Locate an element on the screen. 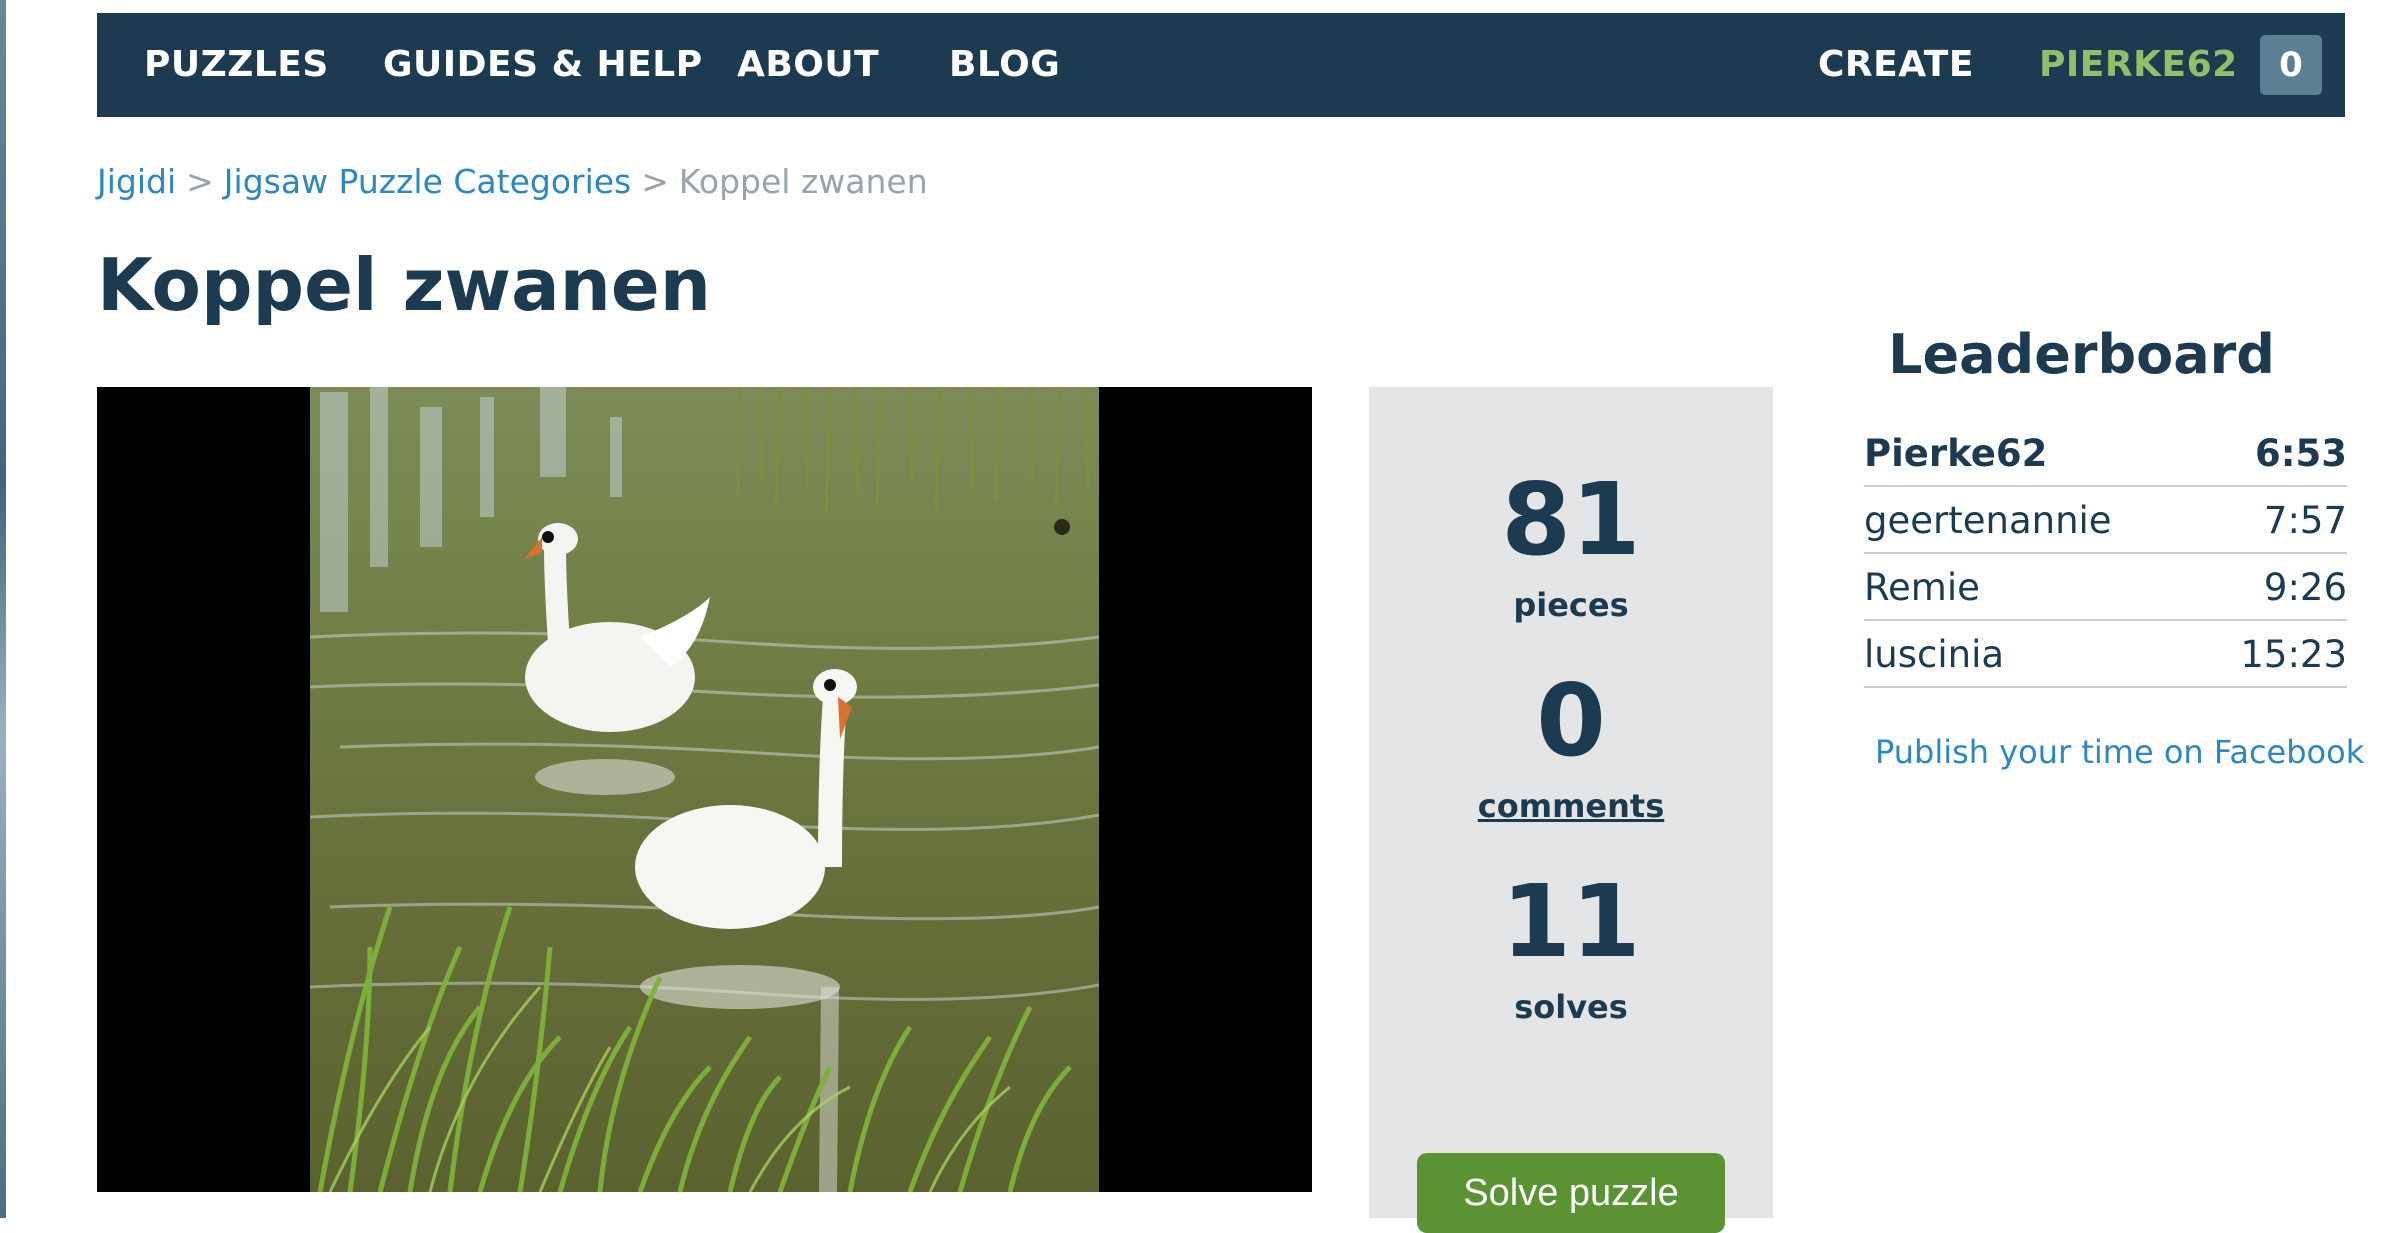 This screenshot has height=1233, width=2390. window-edge is located at coordinates (3, 609).